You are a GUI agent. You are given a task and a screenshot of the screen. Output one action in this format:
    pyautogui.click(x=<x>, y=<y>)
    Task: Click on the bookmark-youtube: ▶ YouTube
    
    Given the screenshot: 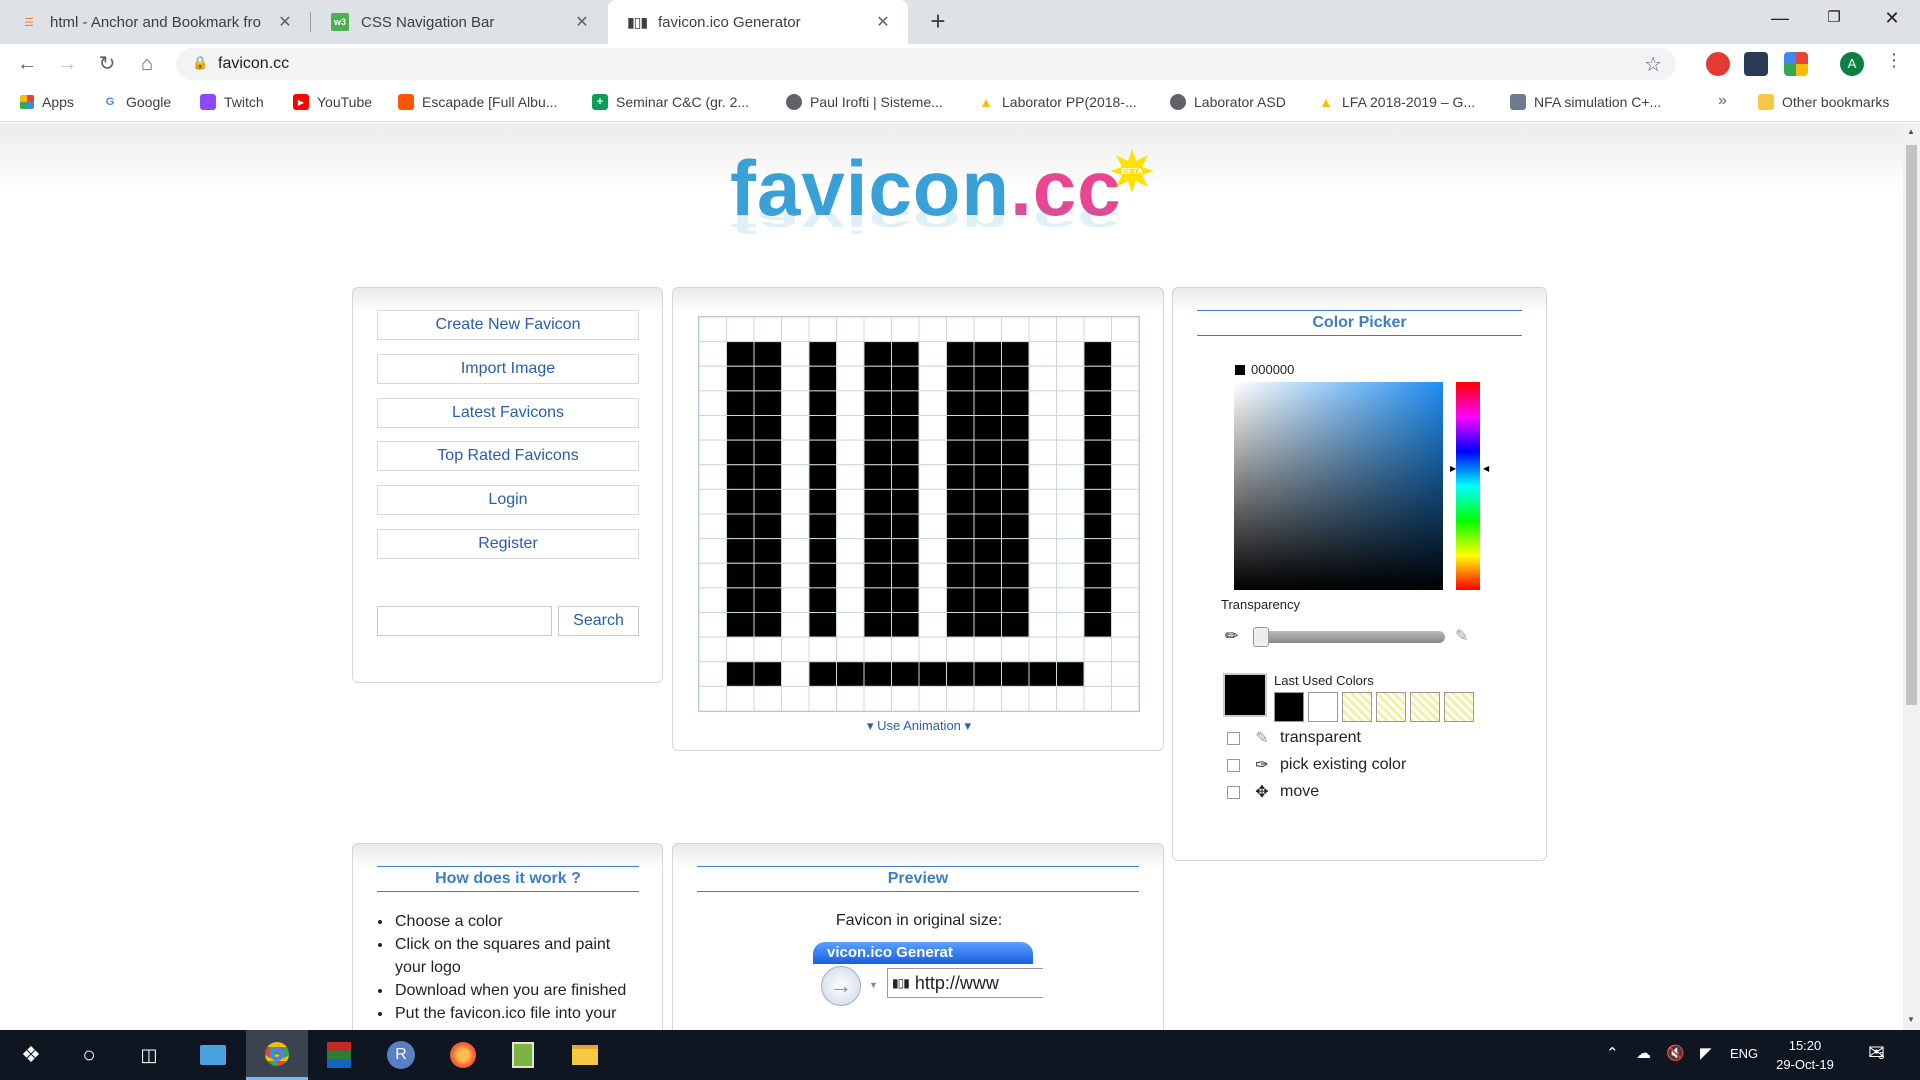 What is the action you would take?
    pyautogui.click(x=332, y=102)
    